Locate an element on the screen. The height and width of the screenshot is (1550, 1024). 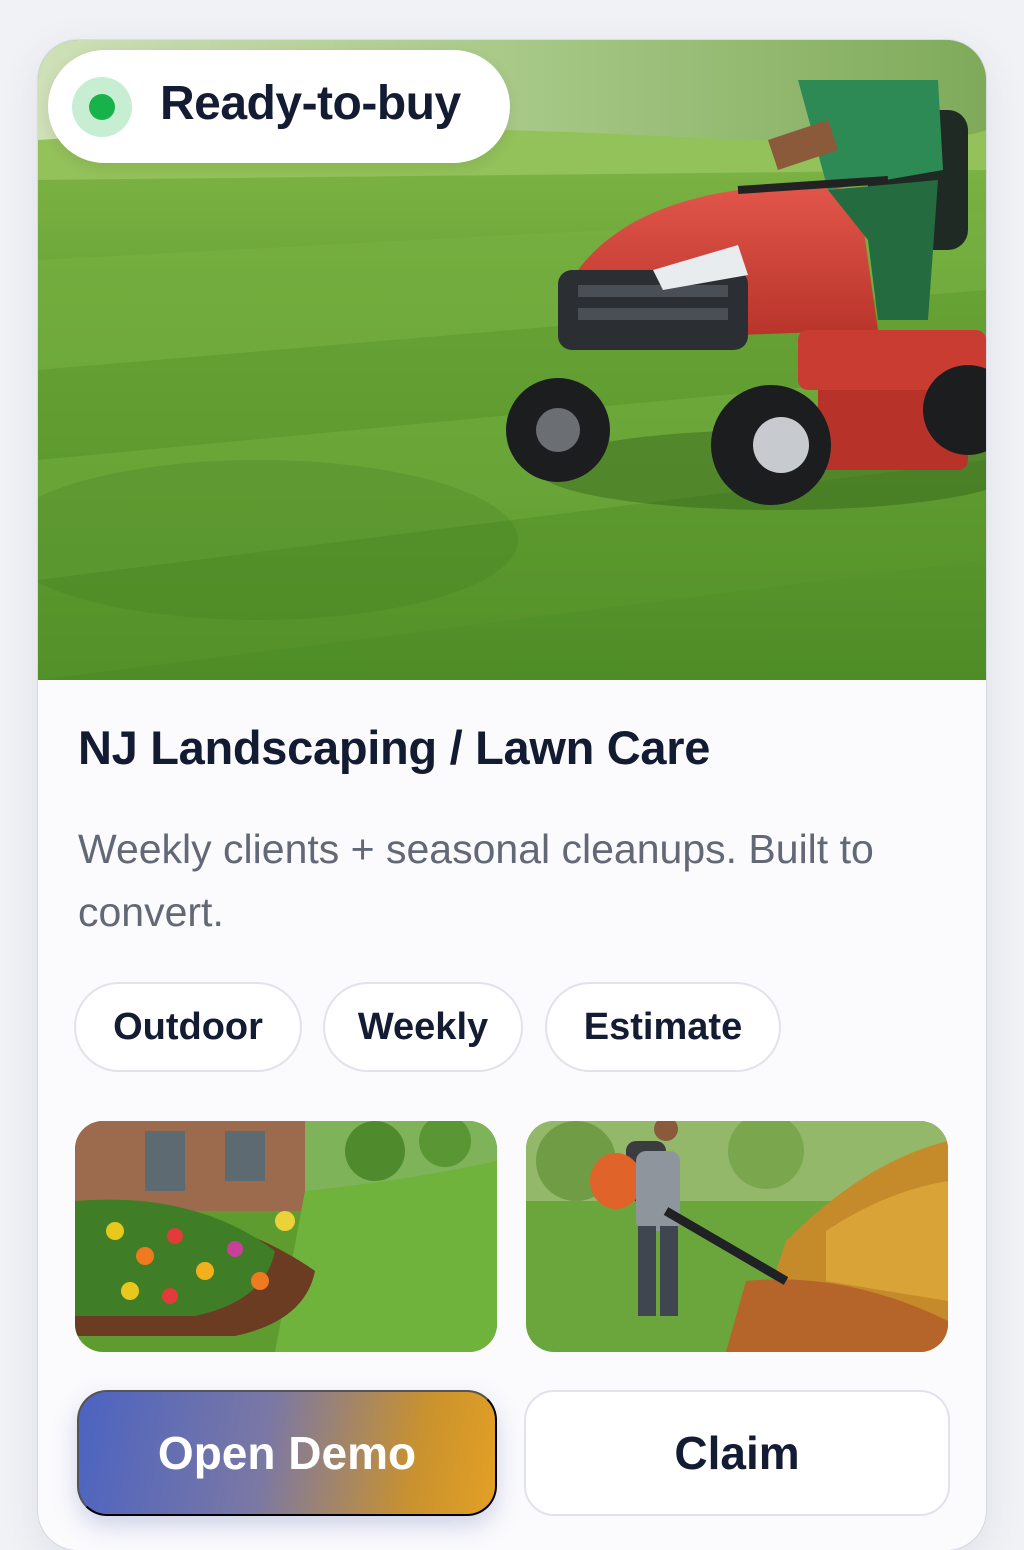
thumbnail-flower-bed is located at coordinates (286, 1236).